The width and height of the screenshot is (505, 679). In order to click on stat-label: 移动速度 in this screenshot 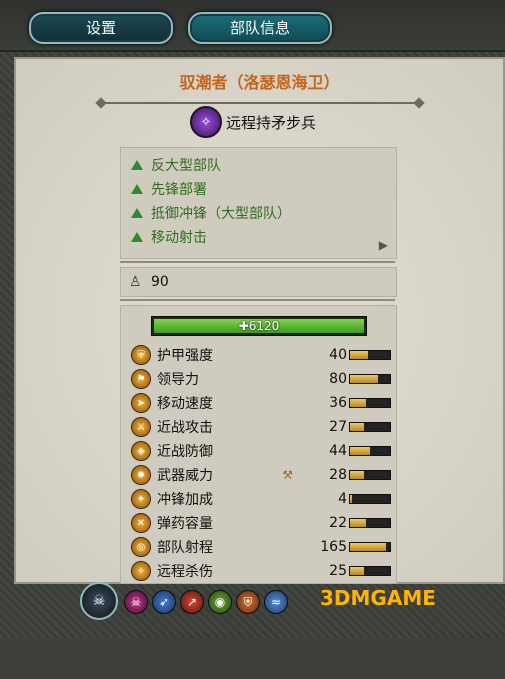, I will do `click(185, 404)`.